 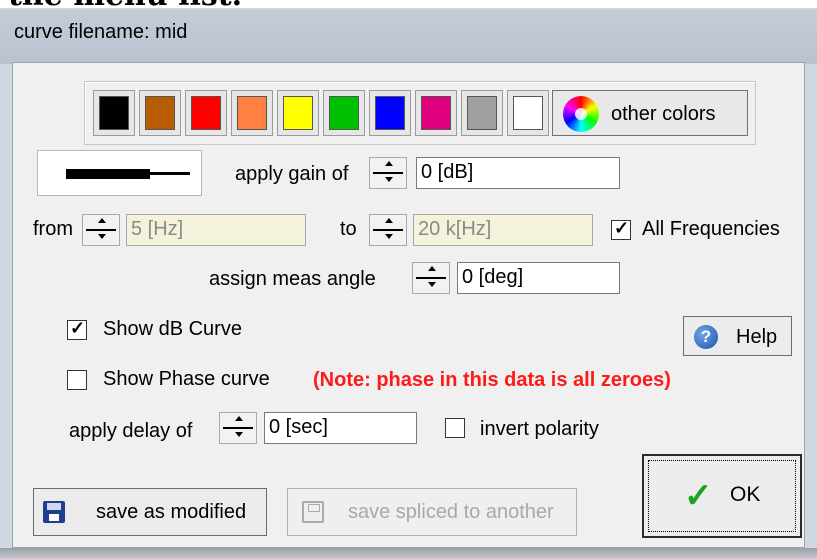 What do you see at coordinates (216, 230) in the screenshot?
I see `from-frequency-field: 5 [Hz]` at bounding box center [216, 230].